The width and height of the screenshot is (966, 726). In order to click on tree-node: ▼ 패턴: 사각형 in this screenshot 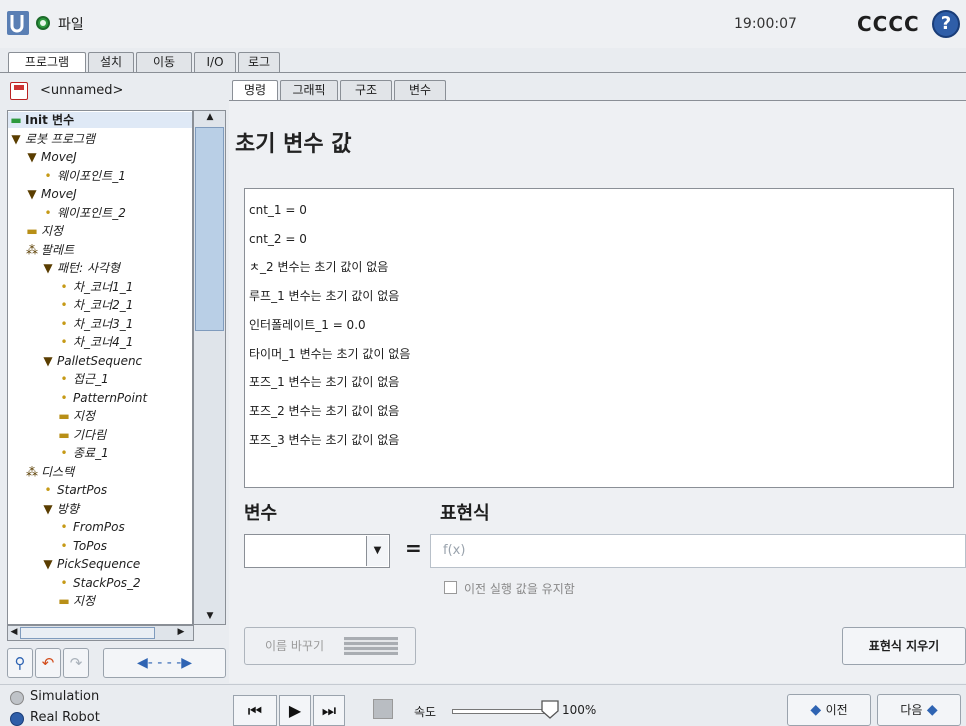, I will do `click(81, 268)`.